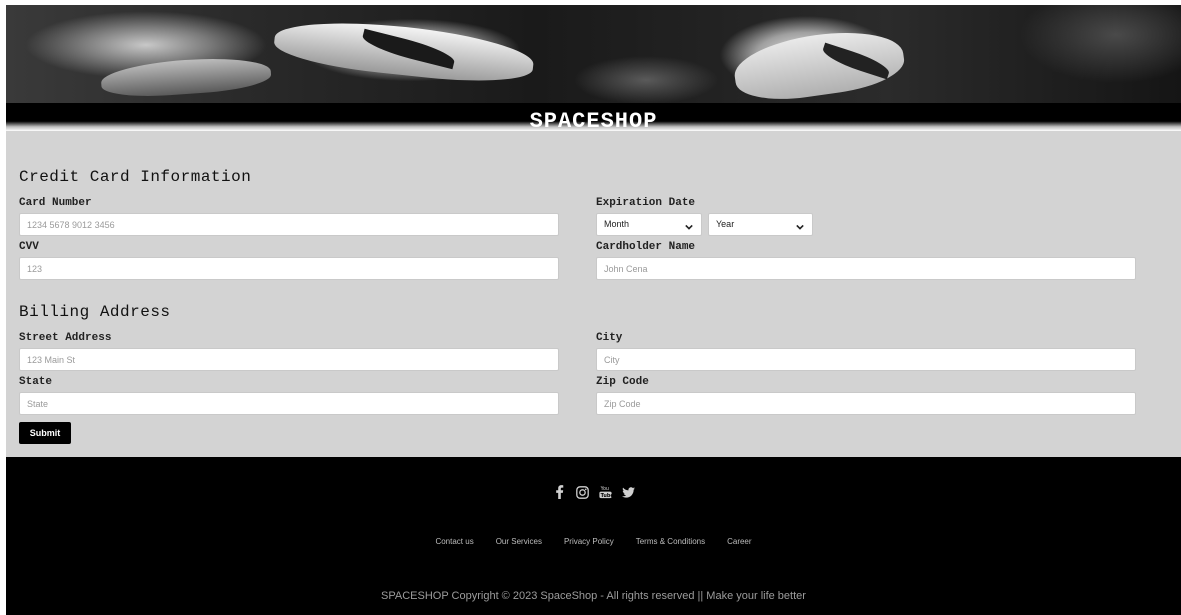 The height and width of the screenshot is (615, 1181). I want to click on svg-text: You, so click(603, 489).